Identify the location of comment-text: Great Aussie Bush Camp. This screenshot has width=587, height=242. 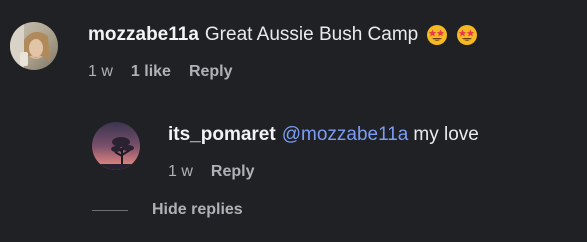
(311, 34).